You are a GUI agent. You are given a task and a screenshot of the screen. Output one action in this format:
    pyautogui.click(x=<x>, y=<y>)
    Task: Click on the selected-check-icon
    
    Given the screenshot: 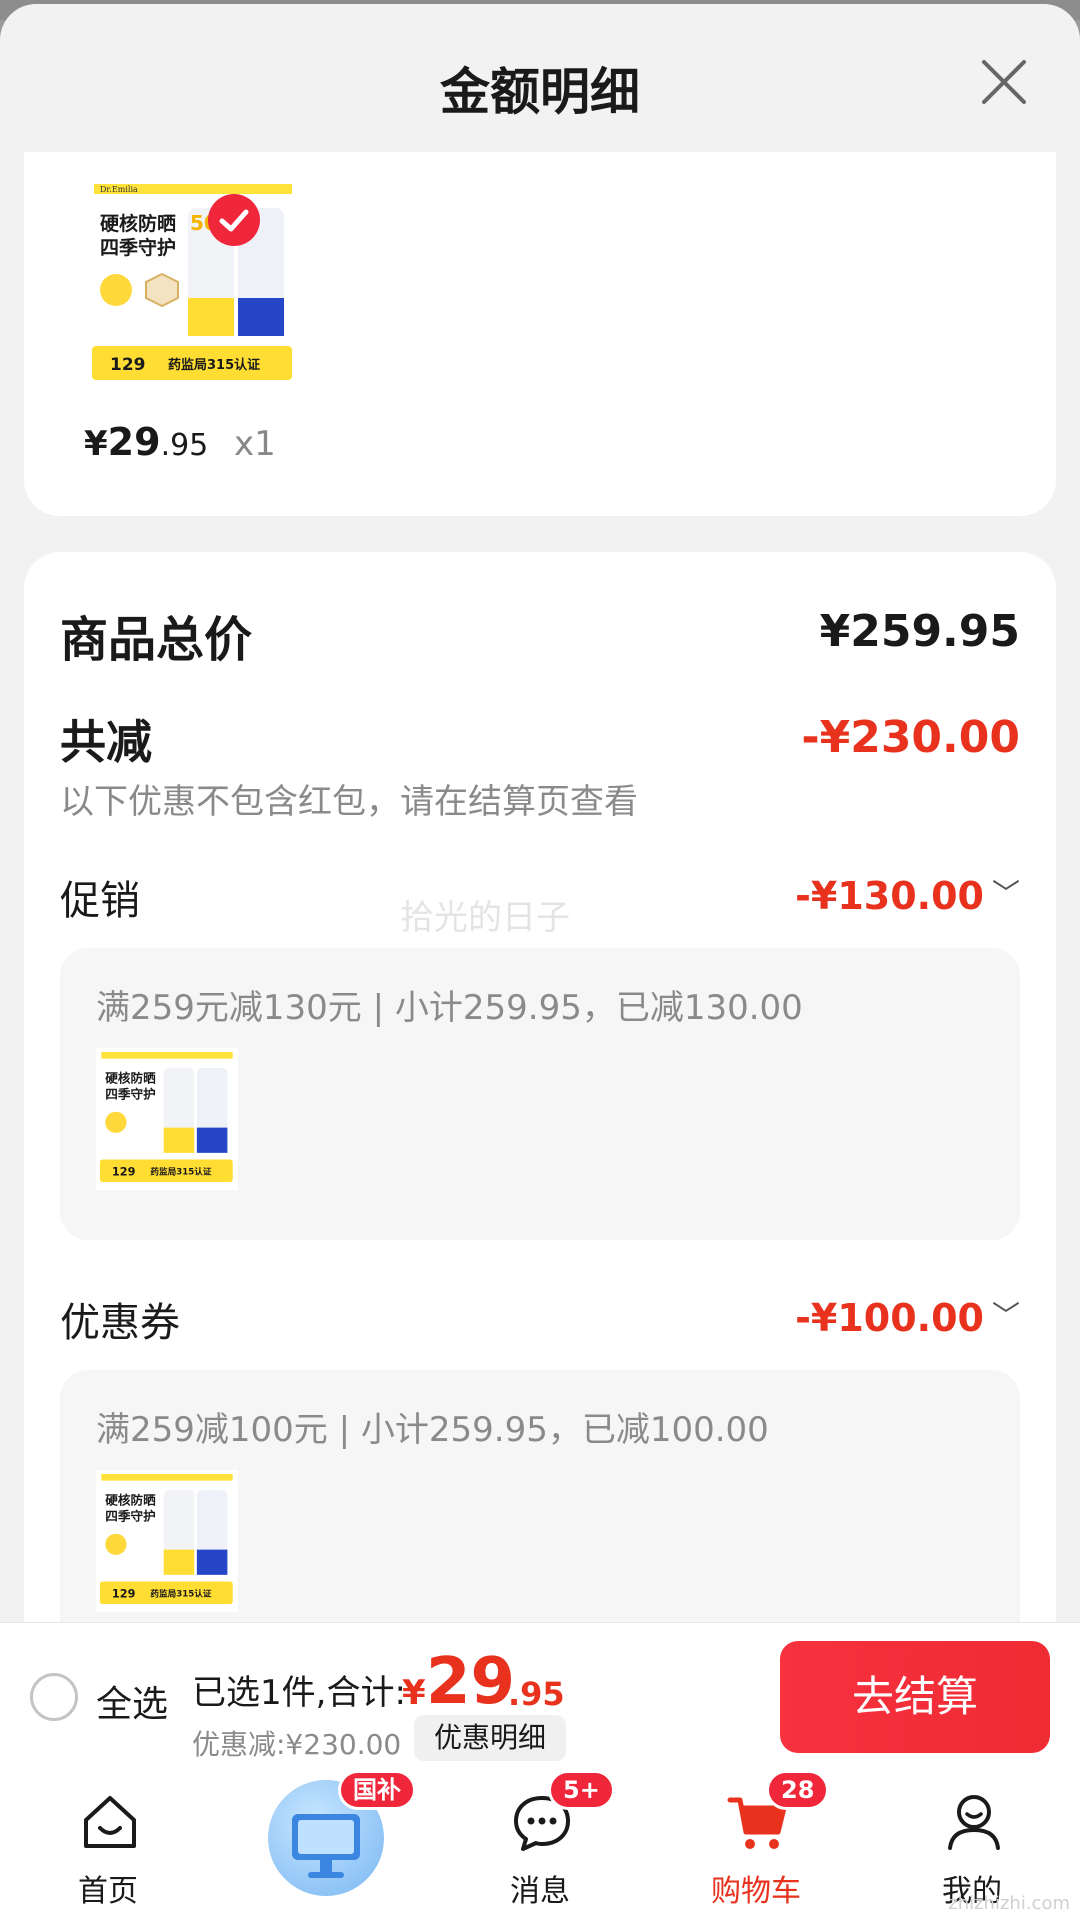 What is the action you would take?
    pyautogui.click(x=234, y=220)
    